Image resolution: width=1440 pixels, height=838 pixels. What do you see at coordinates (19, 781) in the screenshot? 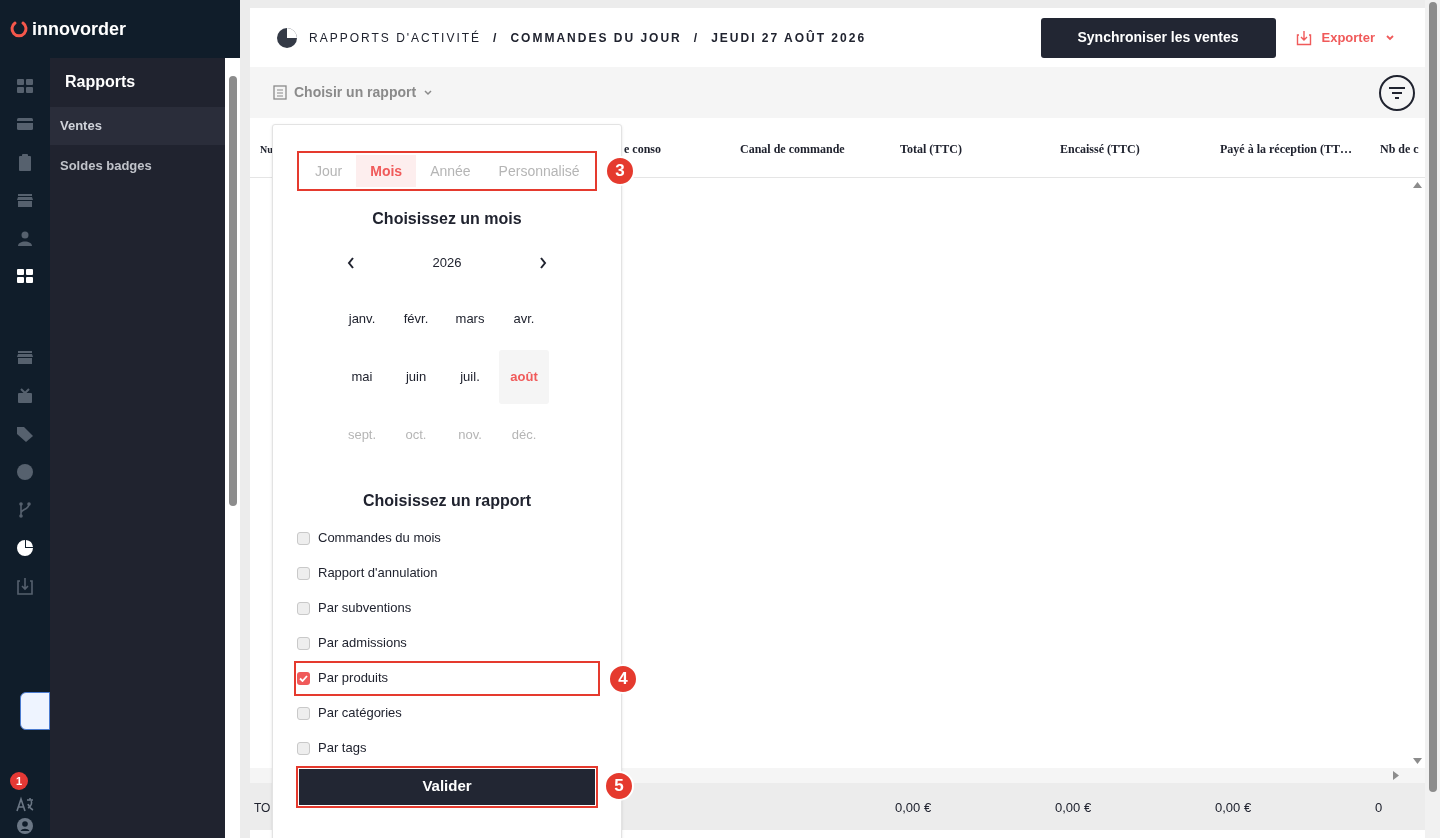
I see `notification-badge: 1` at bounding box center [19, 781].